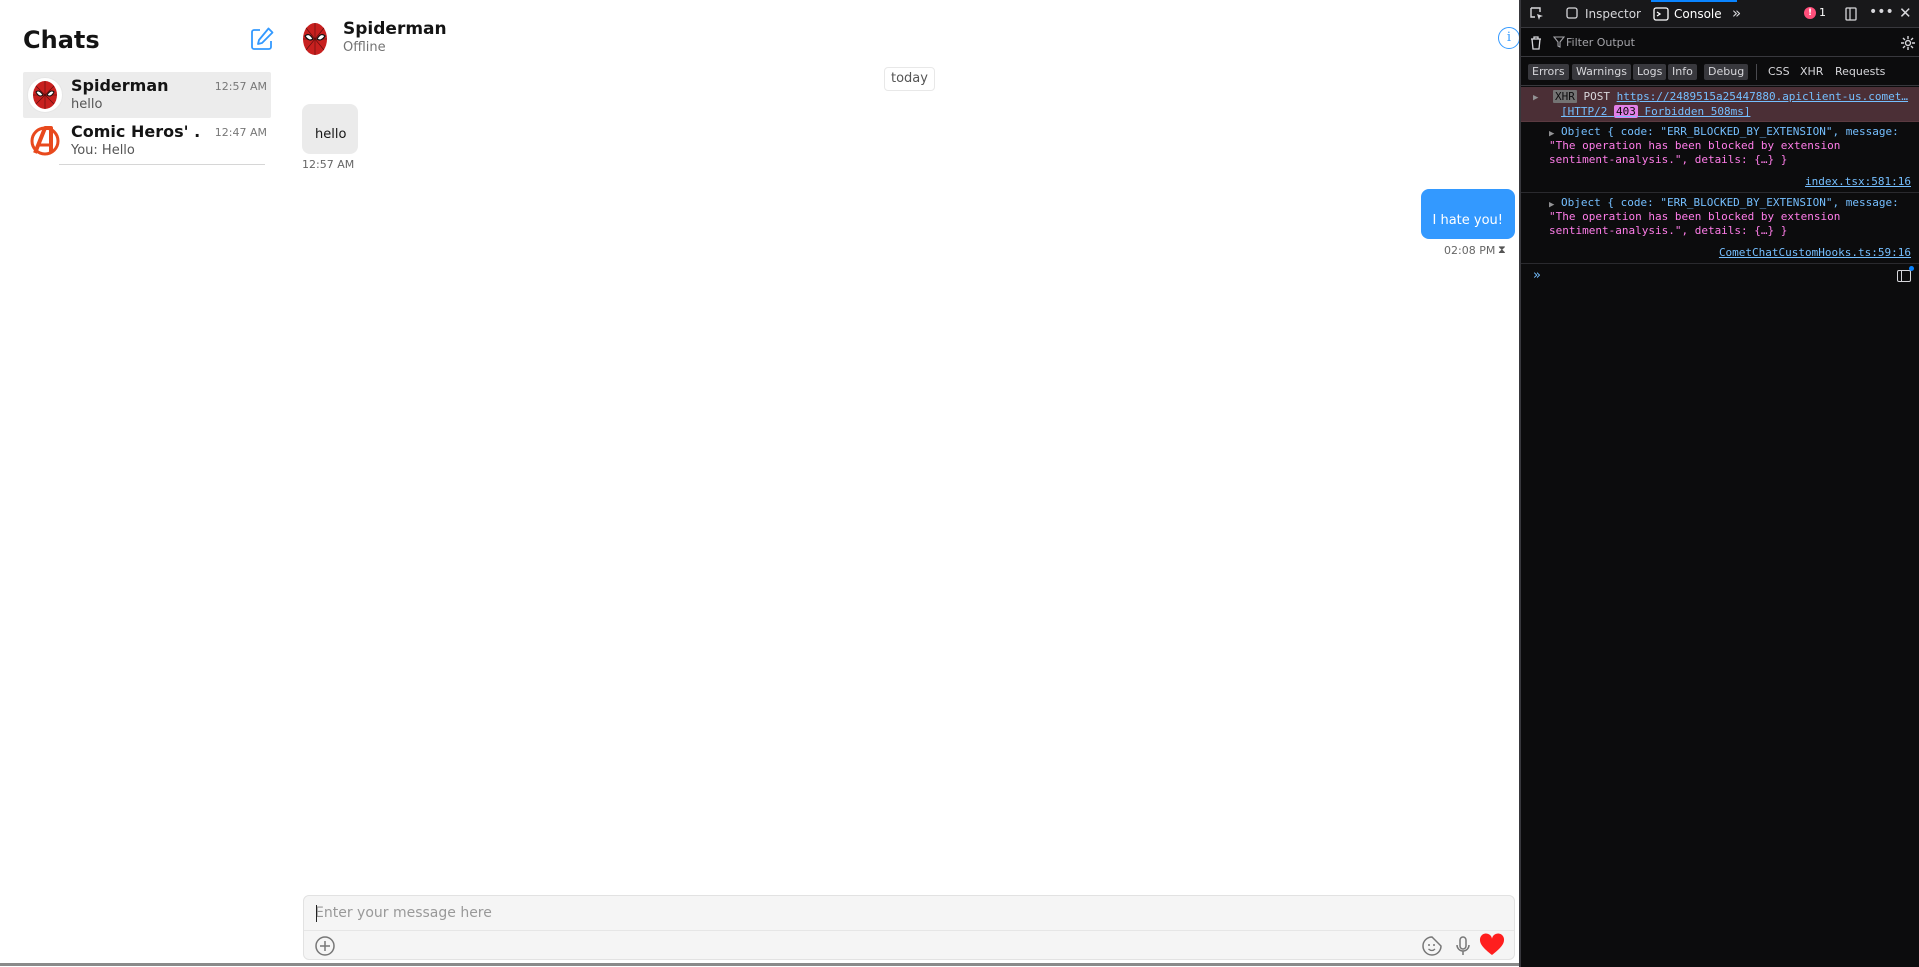 Image resolution: width=1919 pixels, height=967 pixels. I want to click on chat-divider, so click(162, 164).